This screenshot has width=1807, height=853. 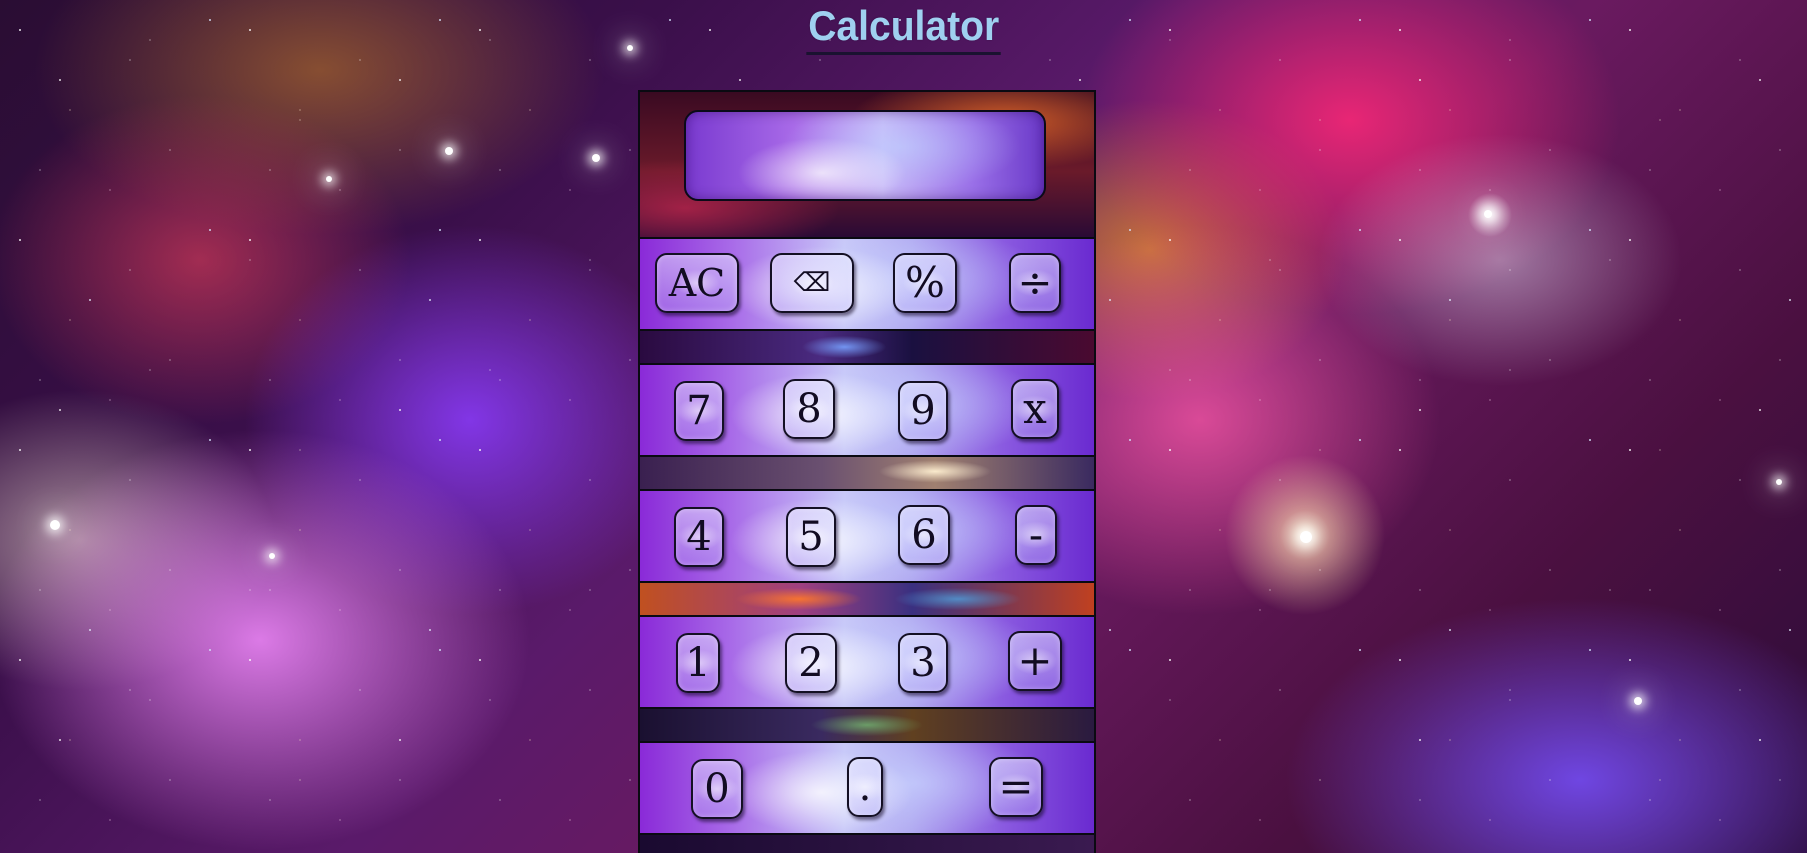 I want to click on keypad-row-3: 4 5 6 -, so click(x=867, y=536).